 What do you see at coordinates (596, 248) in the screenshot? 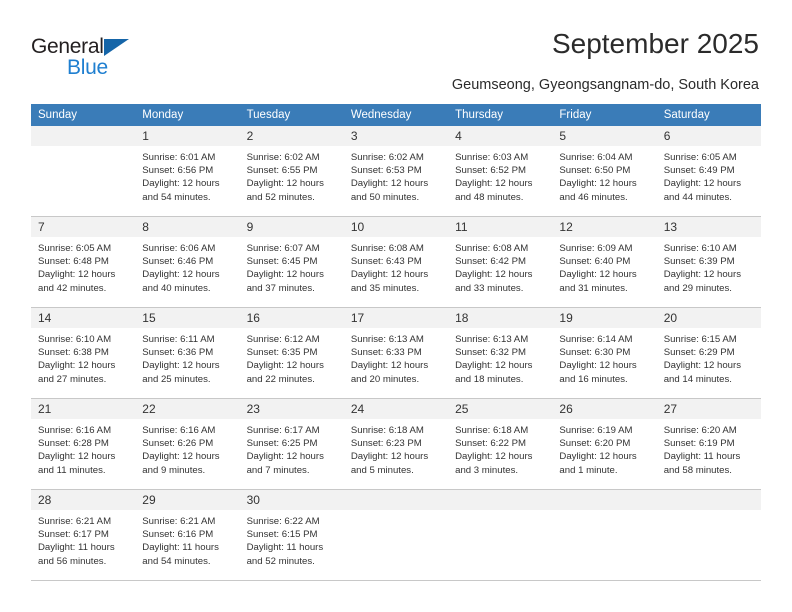
I see `sunrise-text: Sunrise: 6:09 AM` at bounding box center [596, 248].